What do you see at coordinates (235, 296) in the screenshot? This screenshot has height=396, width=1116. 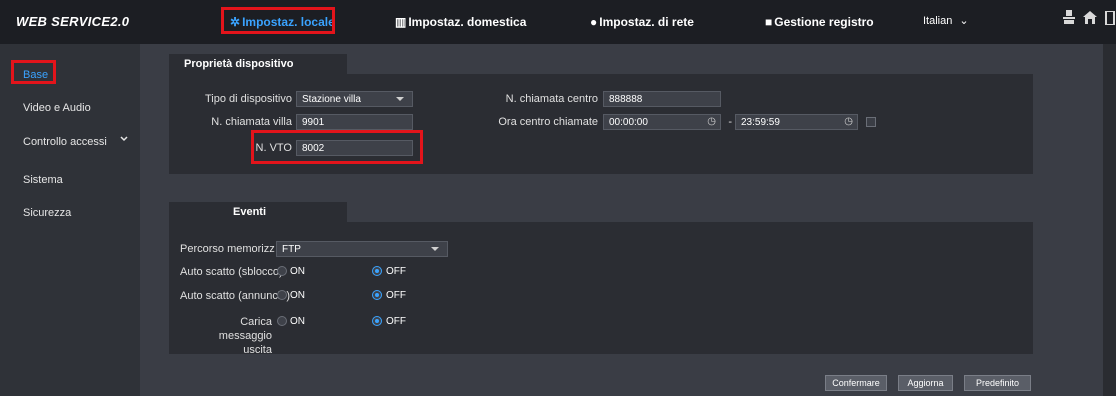 I see `auto-snap-announce-label: Auto scatto (annuncio)` at bounding box center [235, 296].